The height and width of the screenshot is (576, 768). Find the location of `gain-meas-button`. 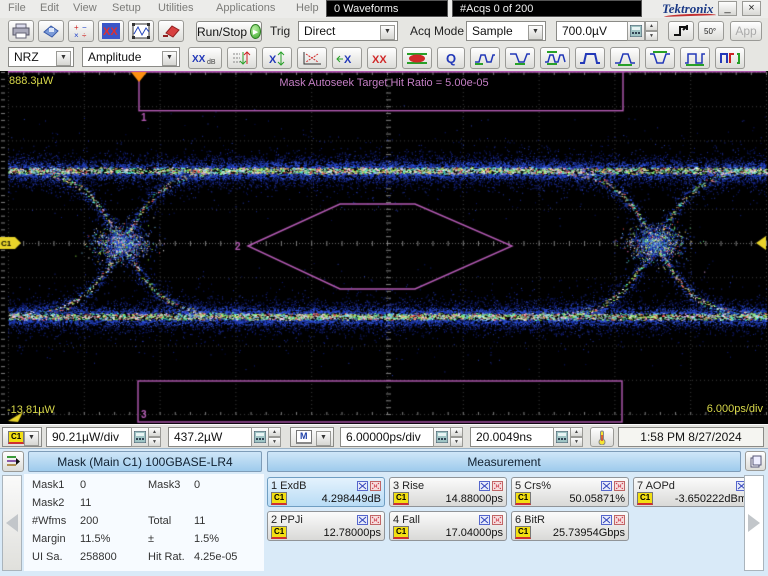

gain-meas-button is located at coordinates (242, 58).